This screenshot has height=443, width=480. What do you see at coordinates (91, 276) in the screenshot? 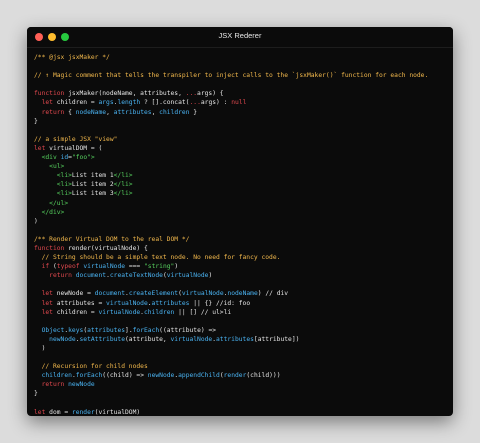
I see `code-token: document` at bounding box center [91, 276].